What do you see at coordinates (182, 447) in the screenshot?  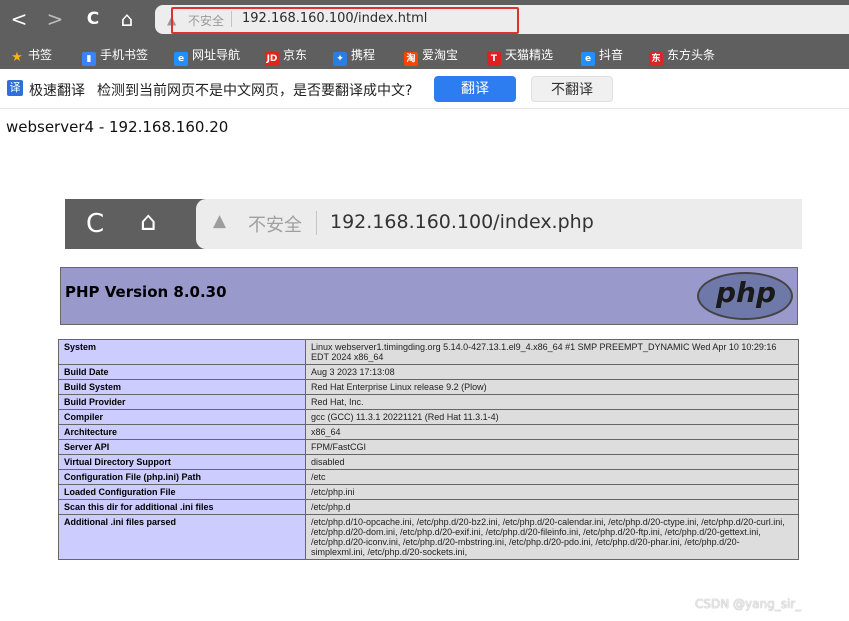 I see `row-key: Server API` at bounding box center [182, 447].